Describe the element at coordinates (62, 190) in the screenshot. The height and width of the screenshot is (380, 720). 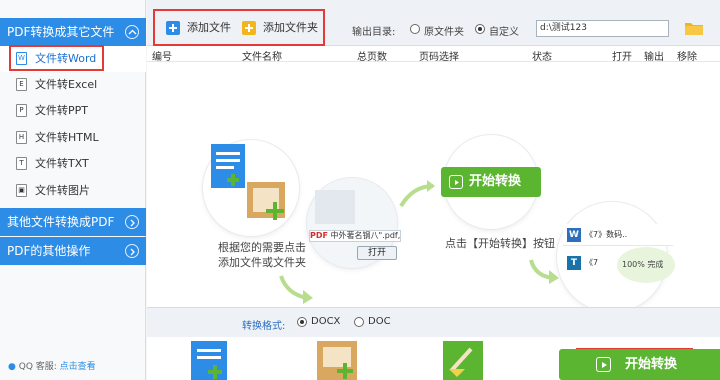
I see `sidebar-item-label: 文件转图片` at that location.